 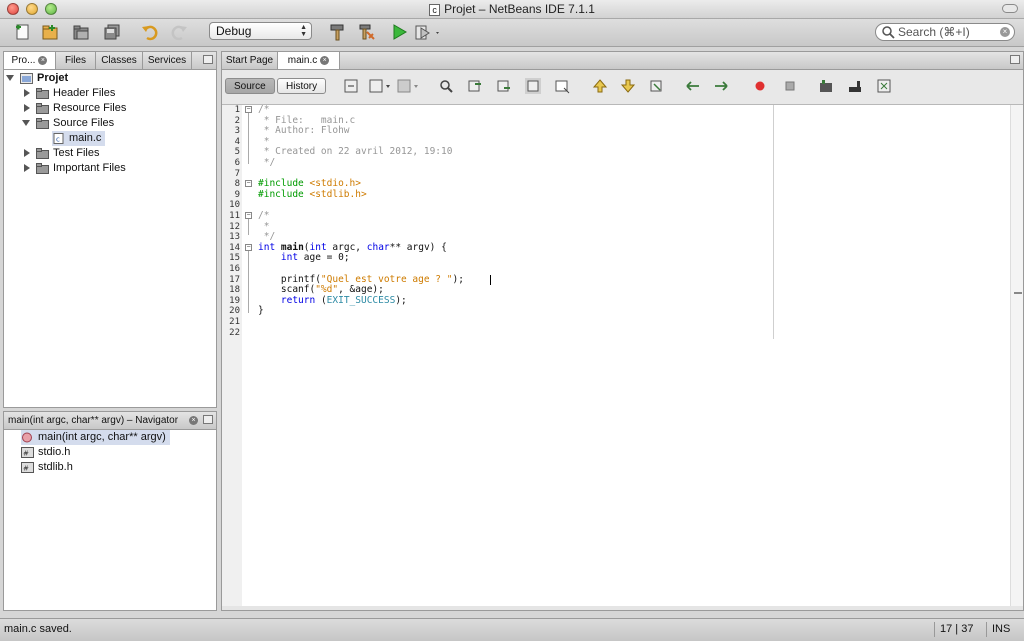 What do you see at coordinates (234, 311) in the screenshot?
I see `line-number: 20` at bounding box center [234, 311].